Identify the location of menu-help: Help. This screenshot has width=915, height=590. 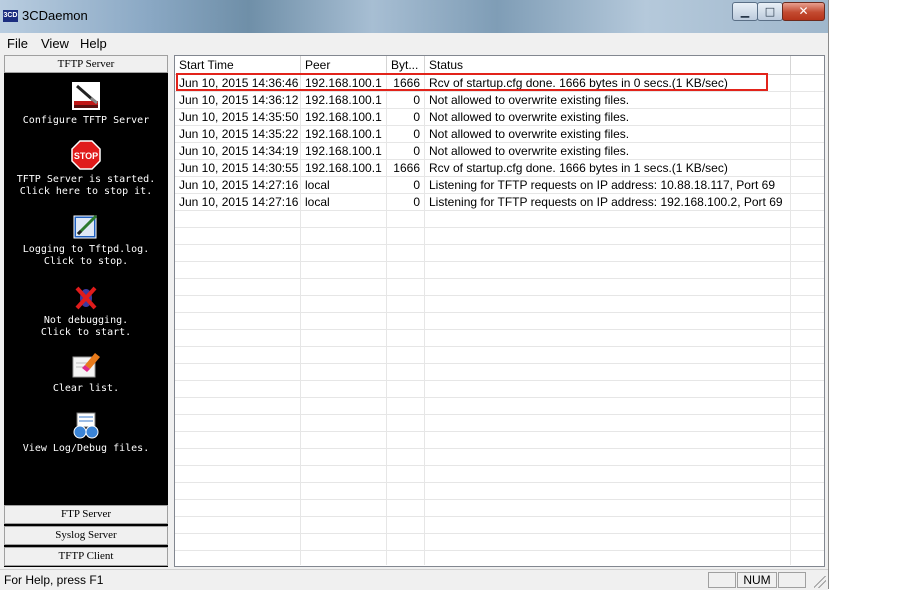
(93, 43).